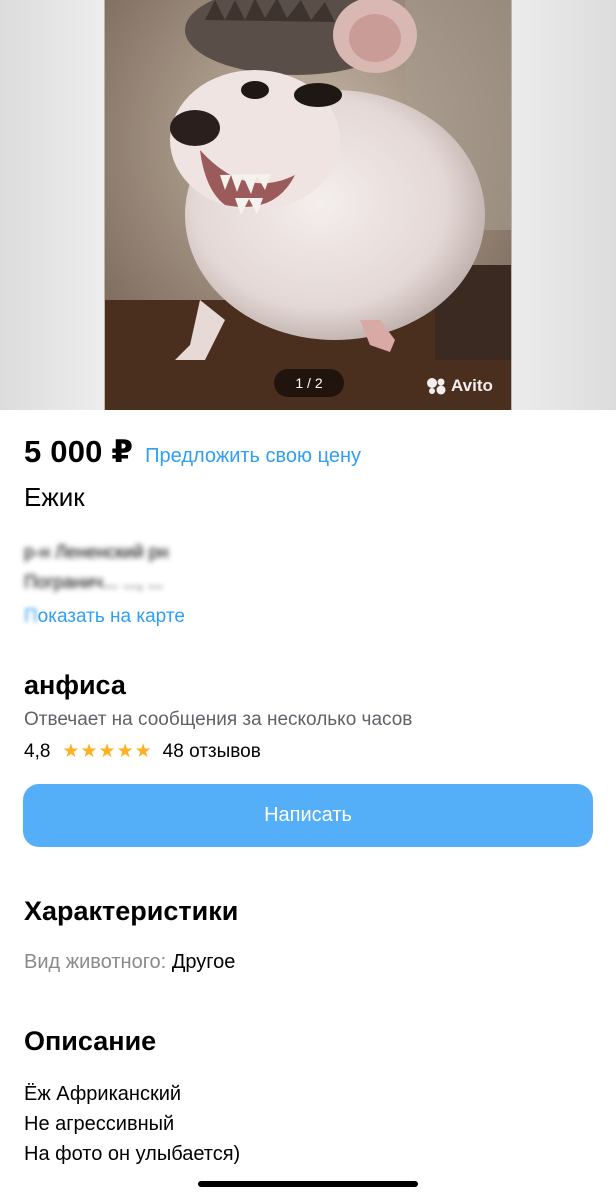  Describe the element at coordinates (203, 962) in the screenshot. I see `characteristic-value: Другое` at that location.